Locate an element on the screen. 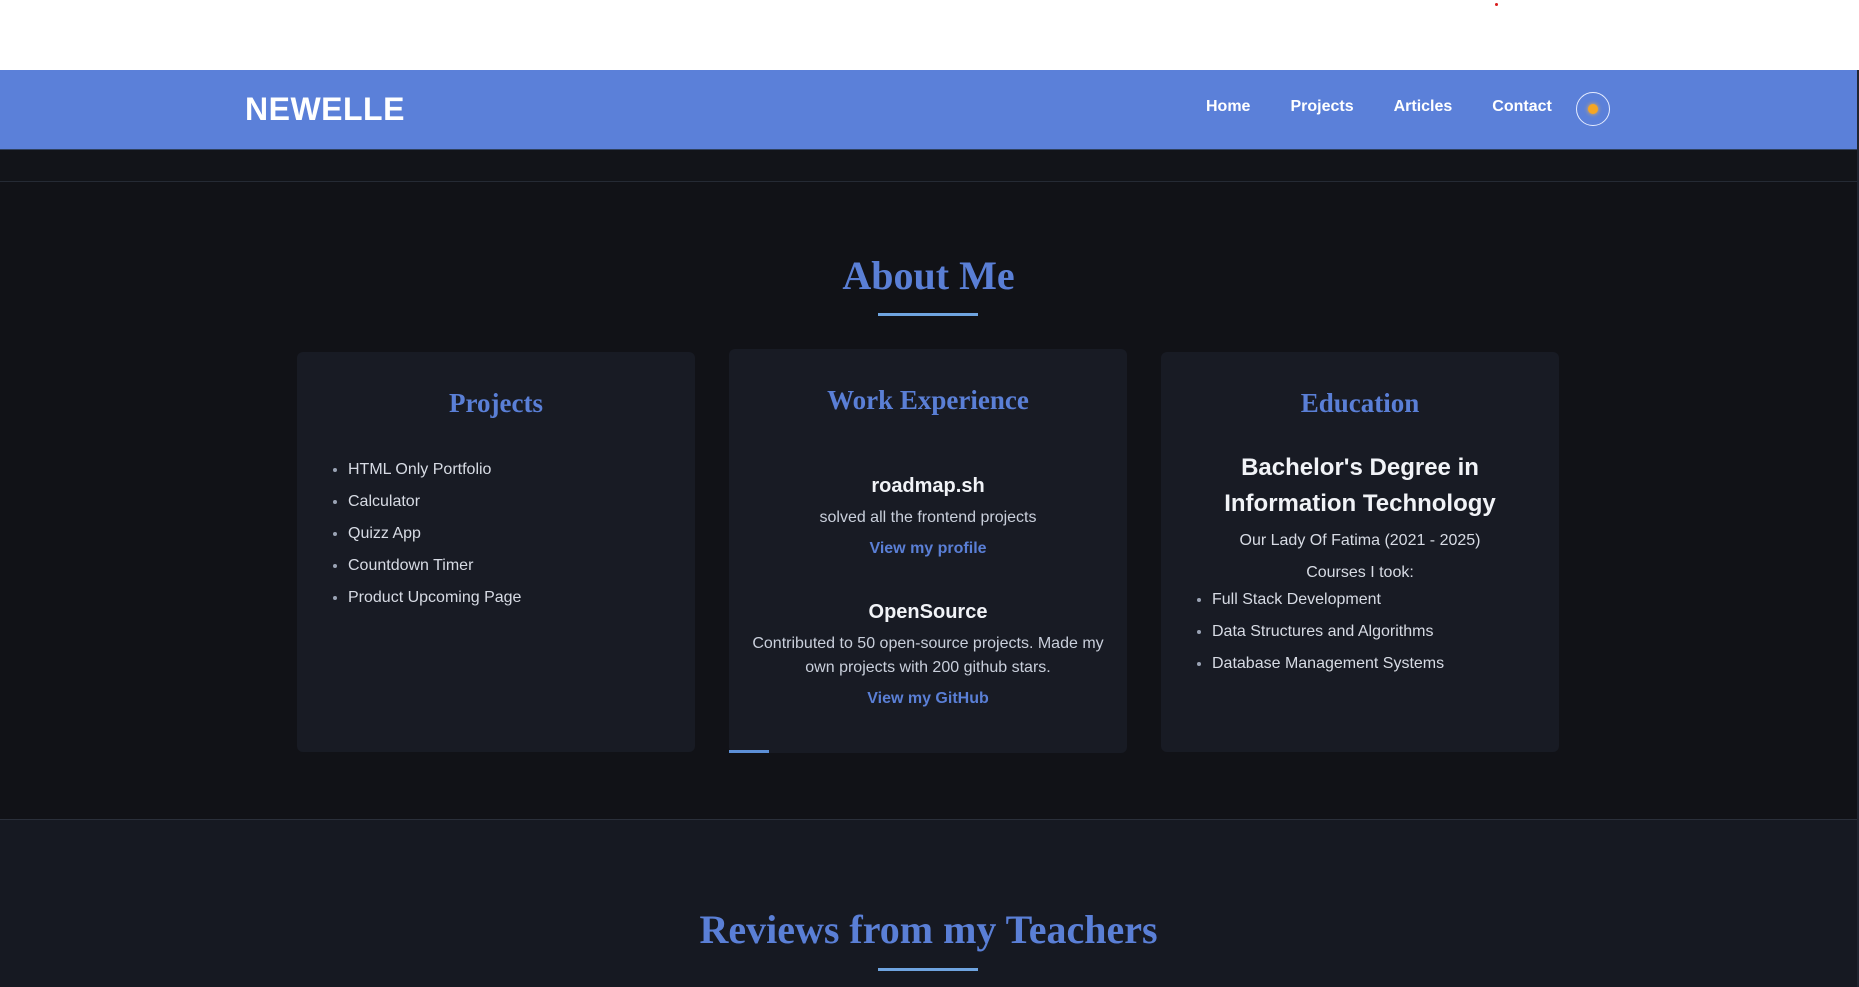 The width and height of the screenshot is (1859, 987). projects-card-title: Projects is located at coordinates (496, 403).